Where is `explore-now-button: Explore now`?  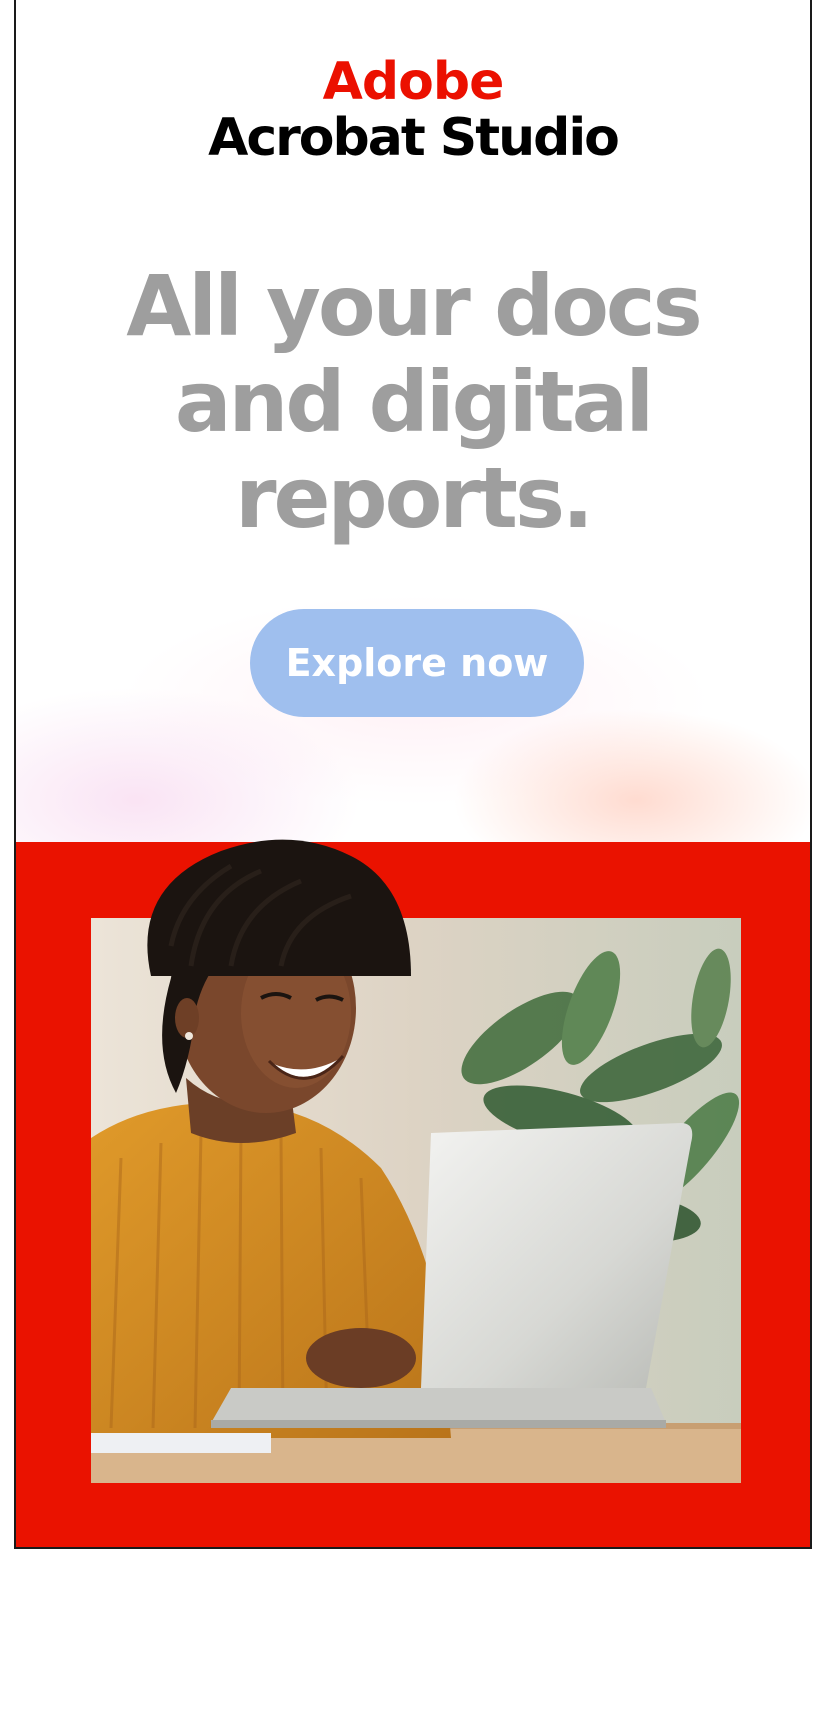 explore-now-button: Explore now is located at coordinates (417, 663).